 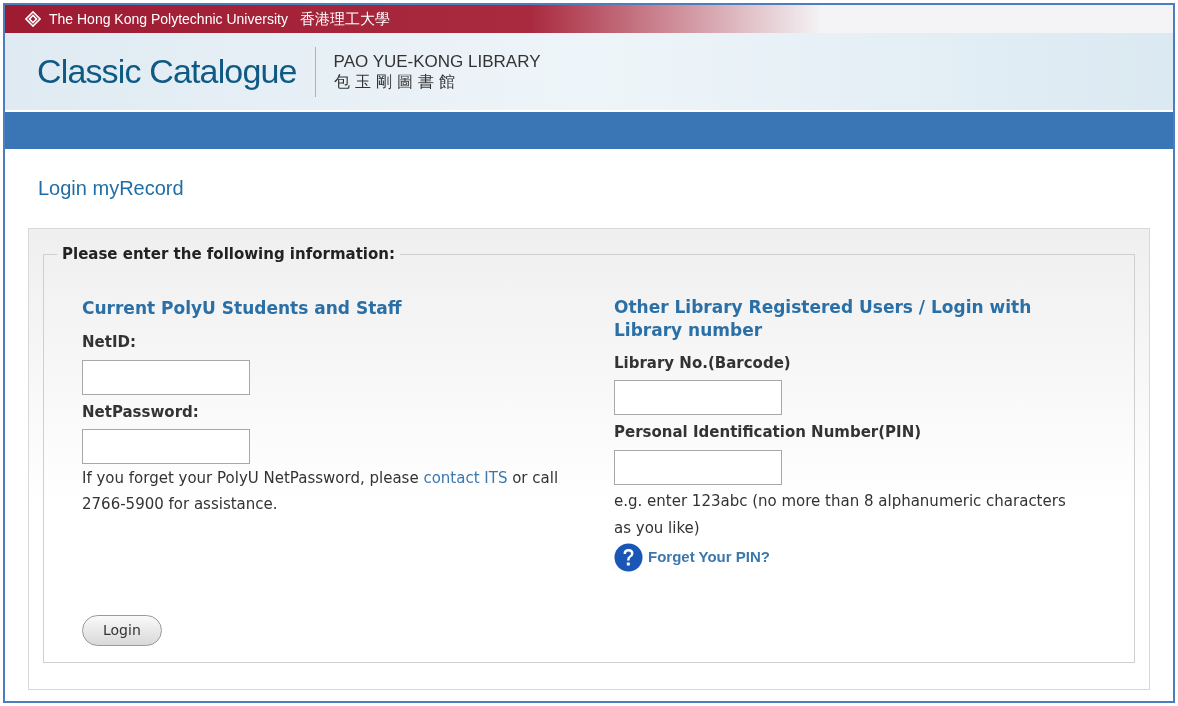 I want to click on page-title: Login myRecord, so click(x=111, y=188).